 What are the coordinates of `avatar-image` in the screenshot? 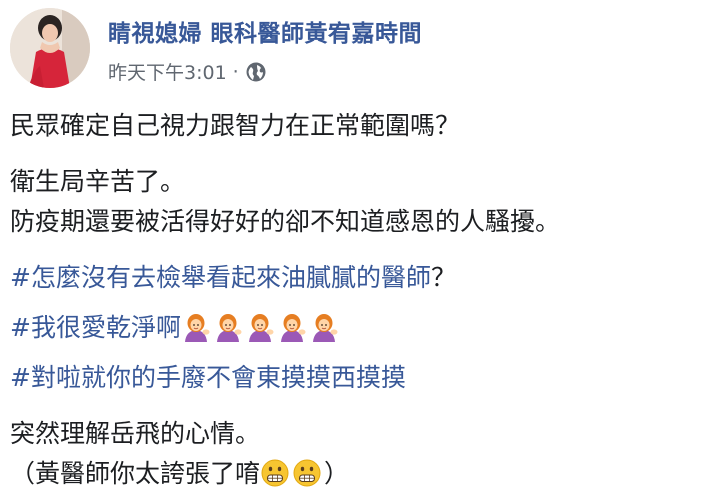 It's located at (50, 48).